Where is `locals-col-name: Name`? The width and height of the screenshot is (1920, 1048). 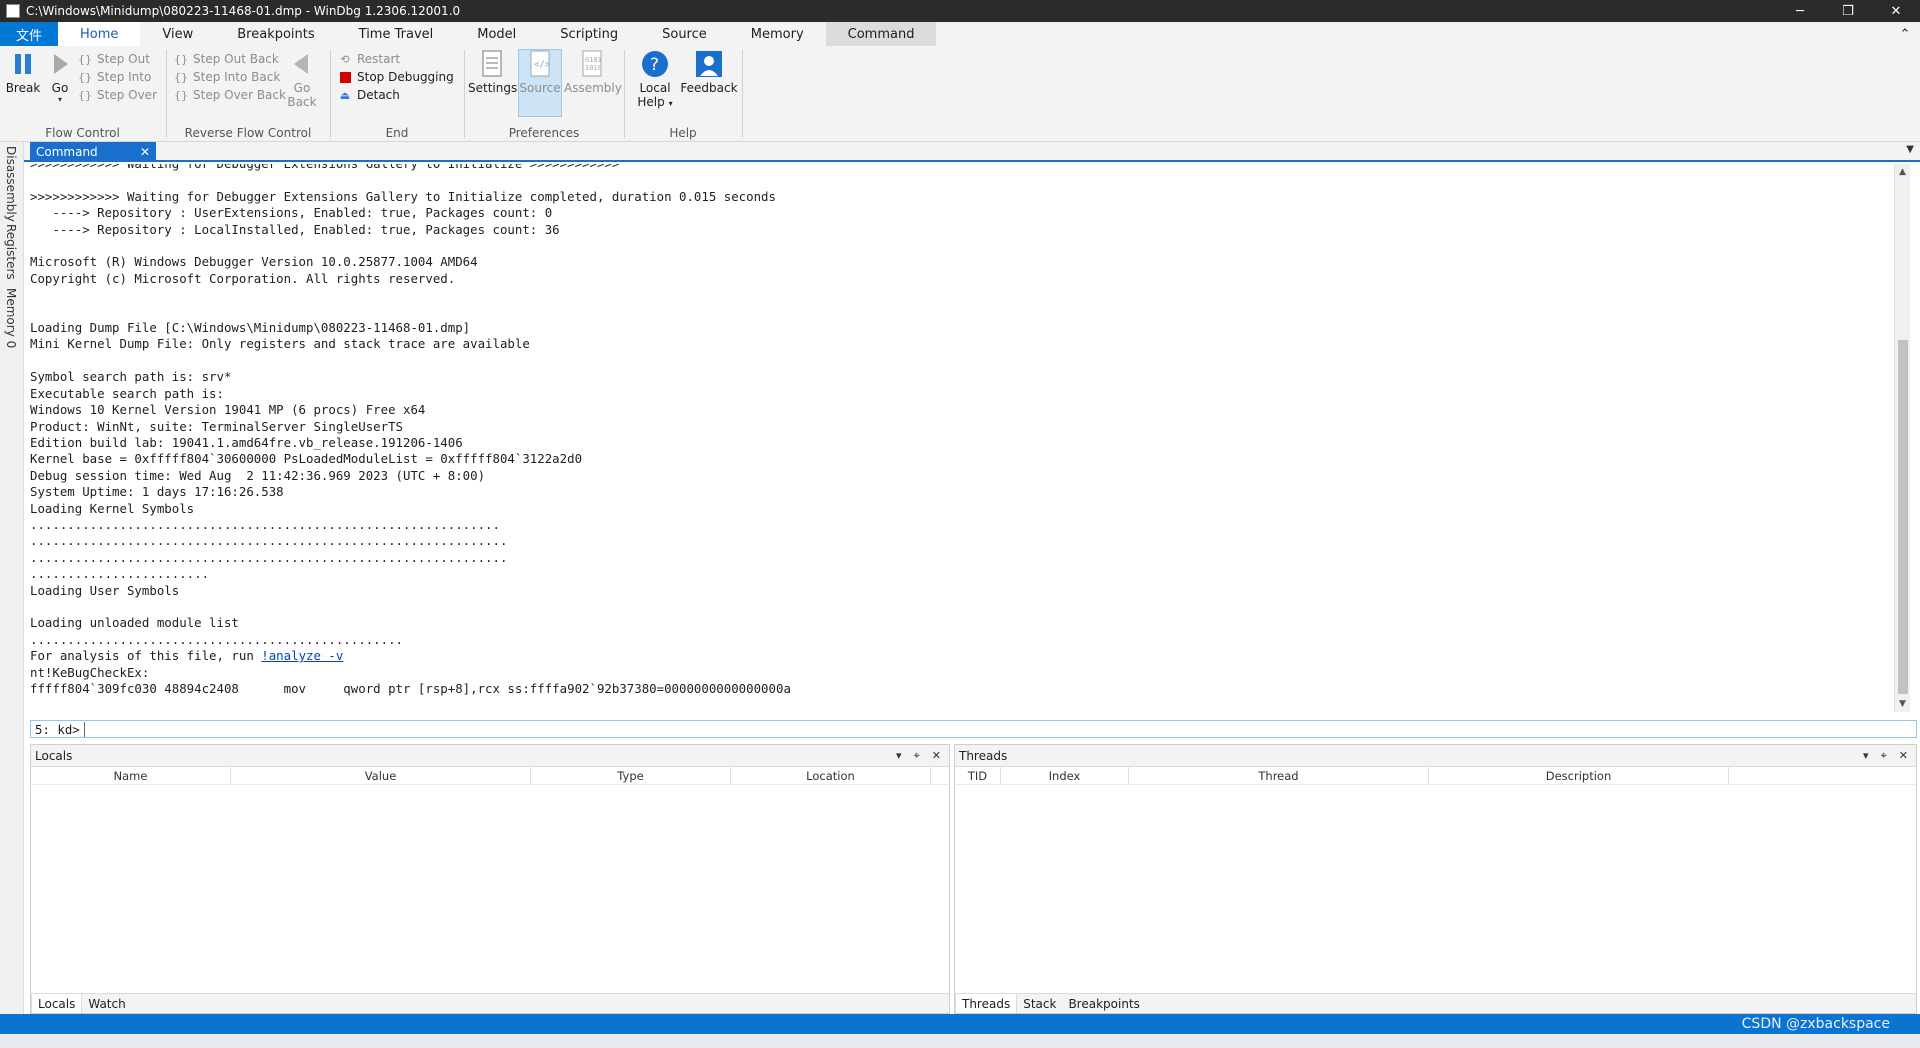 locals-col-name: Name is located at coordinates (131, 775).